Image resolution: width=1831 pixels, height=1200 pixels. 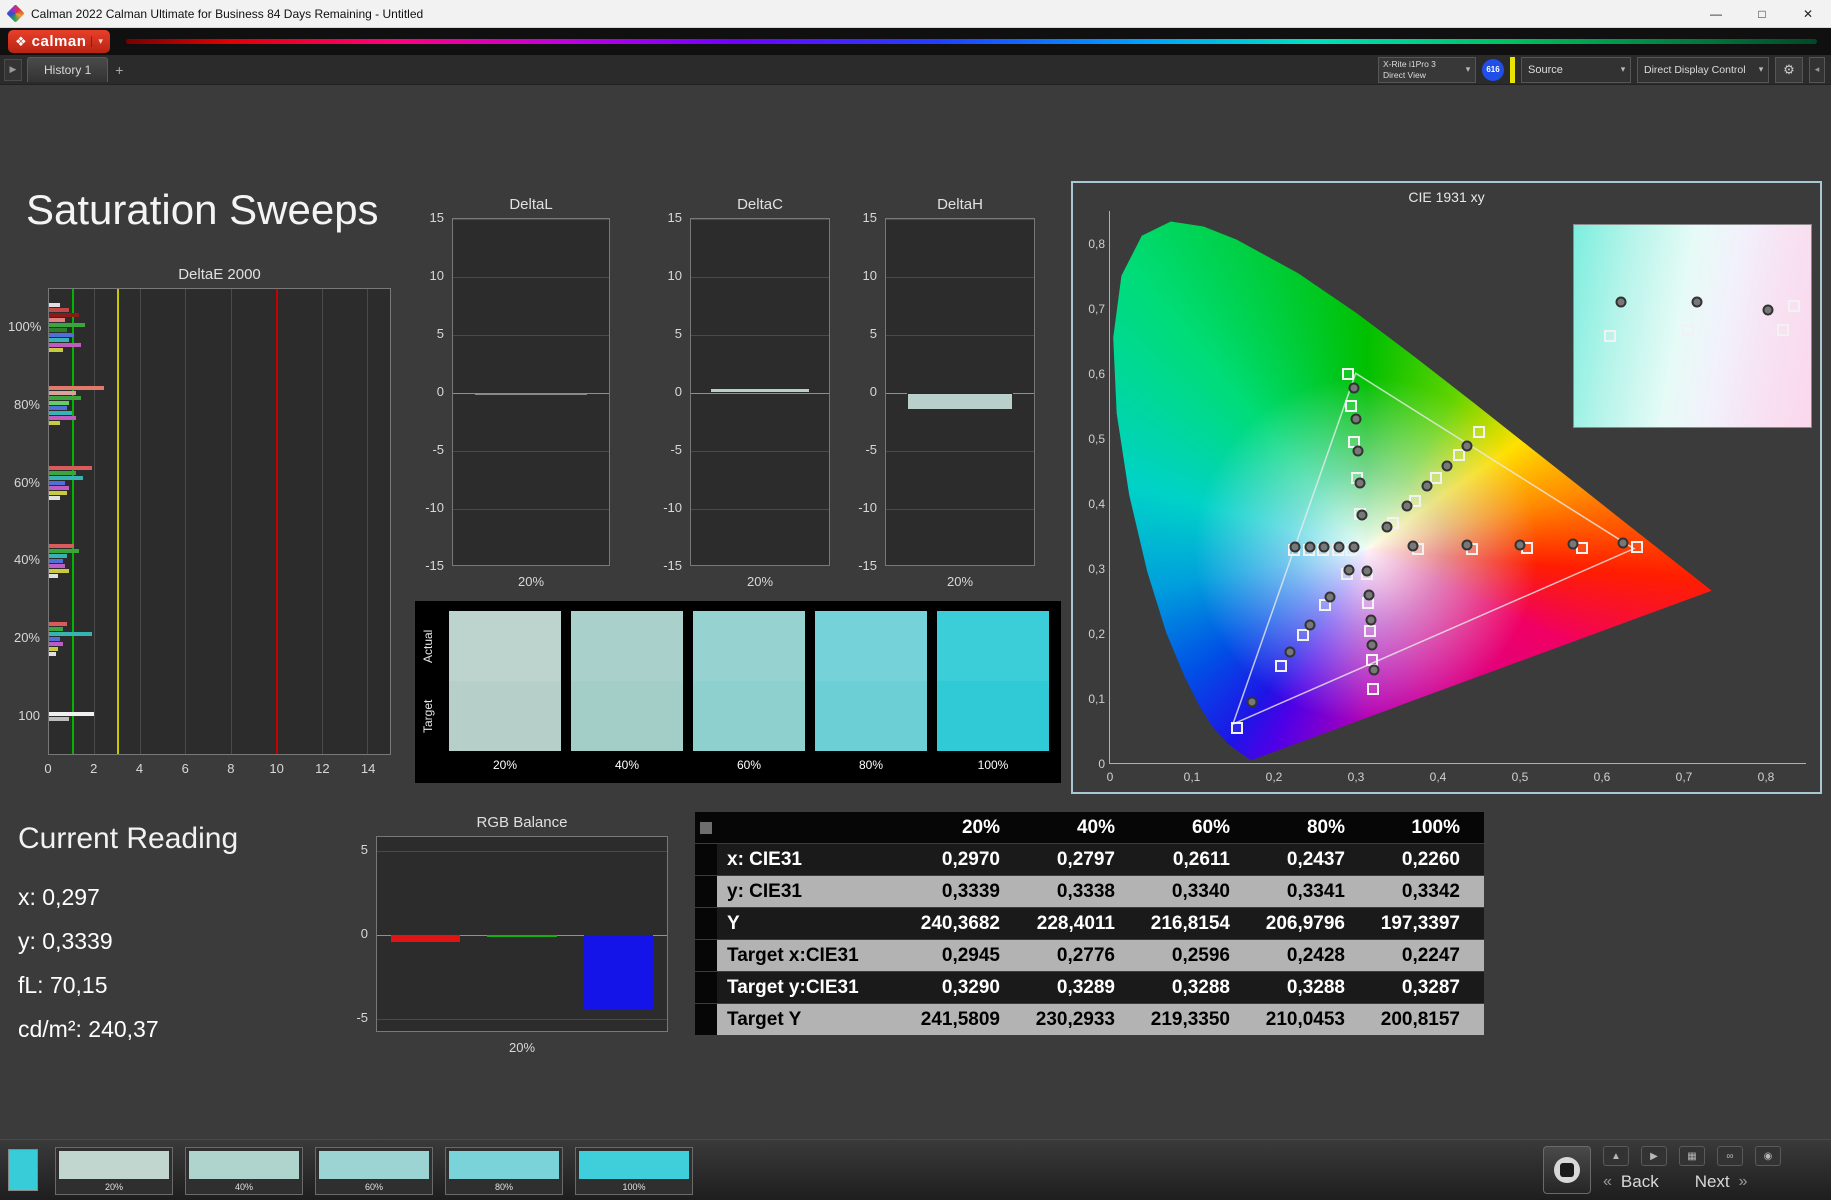 What do you see at coordinates (1654, 1156) in the screenshot?
I see `play-button: ▶` at bounding box center [1654, 1156].